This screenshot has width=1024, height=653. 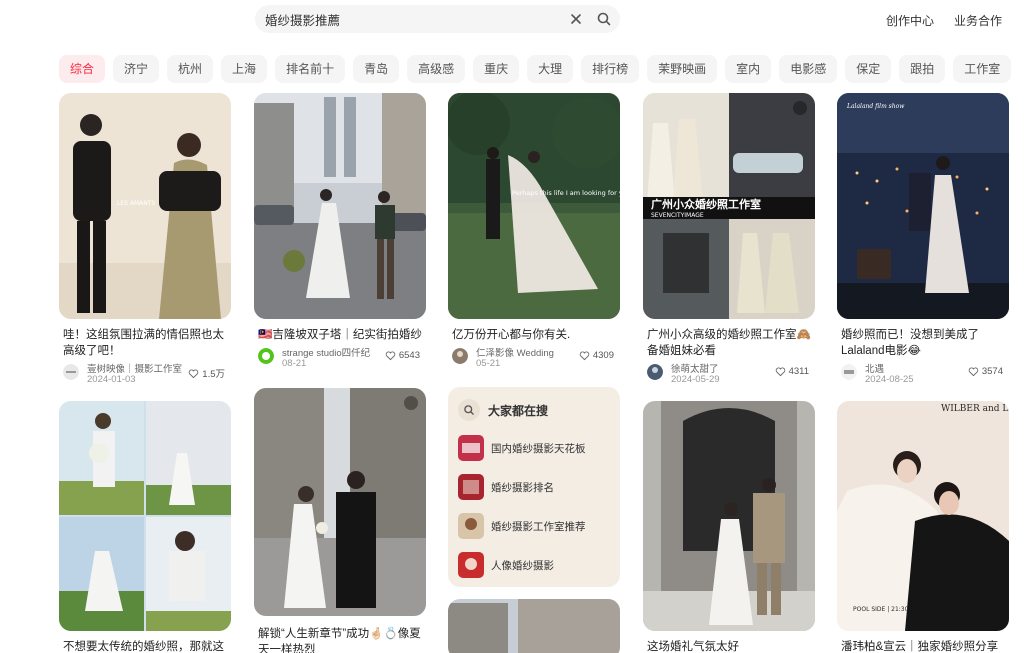 I want to click on tab-all: 综合, so click(x=82, y=69).